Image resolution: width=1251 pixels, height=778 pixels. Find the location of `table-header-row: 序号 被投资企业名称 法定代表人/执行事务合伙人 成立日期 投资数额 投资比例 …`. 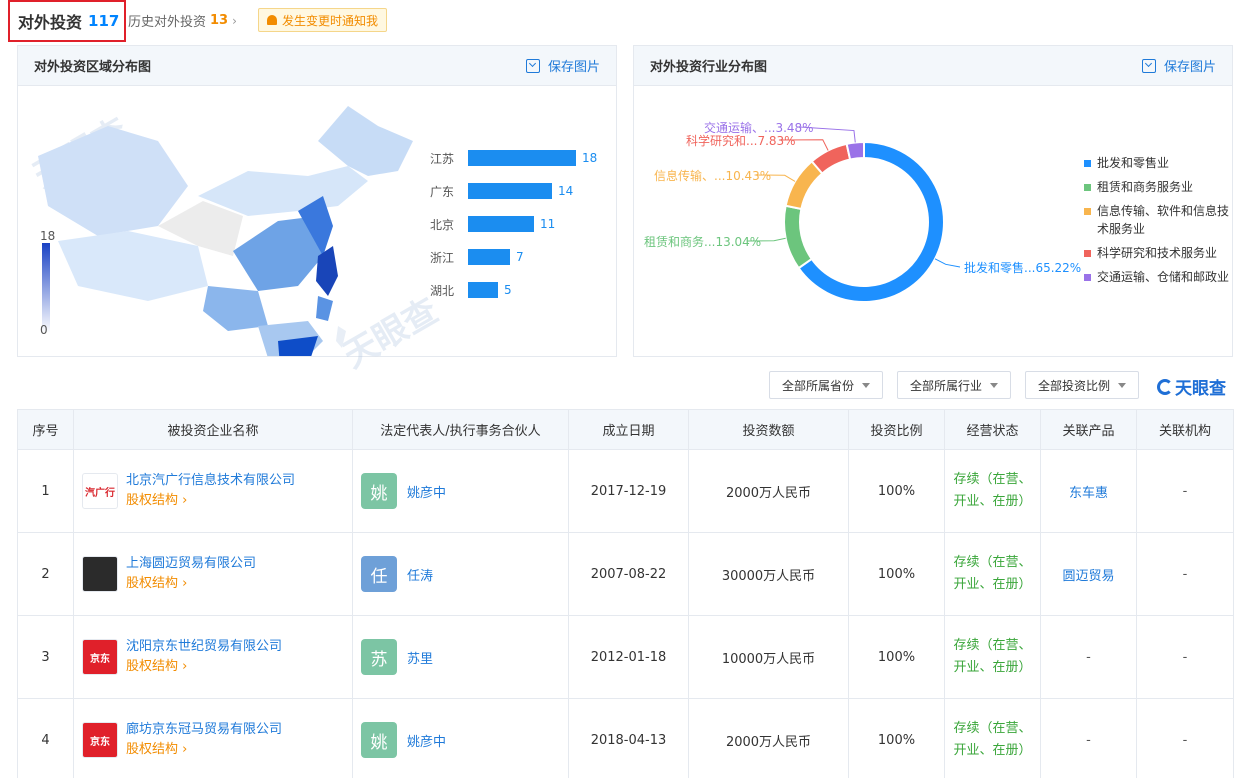

table-header-row: 序号 被投资企业名称 法定代表人/执行事务合伙人 成立日期 投资数额 投资比例 … is located at coordinates (625, 429).